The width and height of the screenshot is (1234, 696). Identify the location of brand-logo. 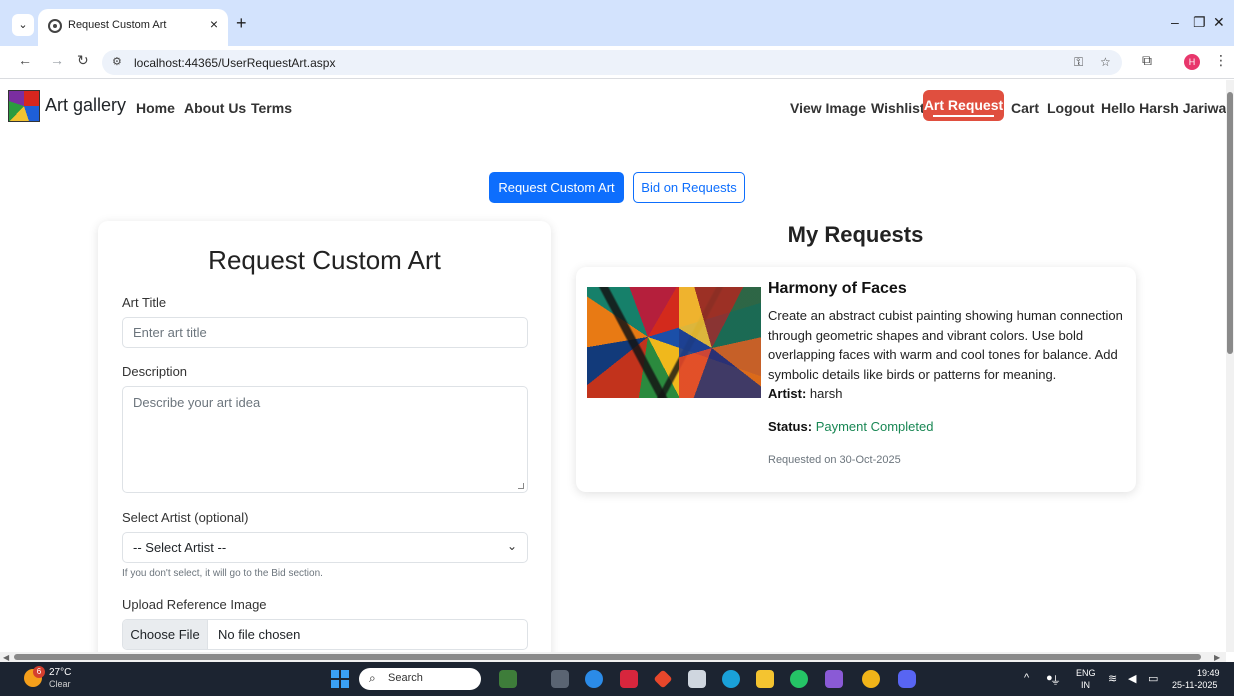
(24, 106).